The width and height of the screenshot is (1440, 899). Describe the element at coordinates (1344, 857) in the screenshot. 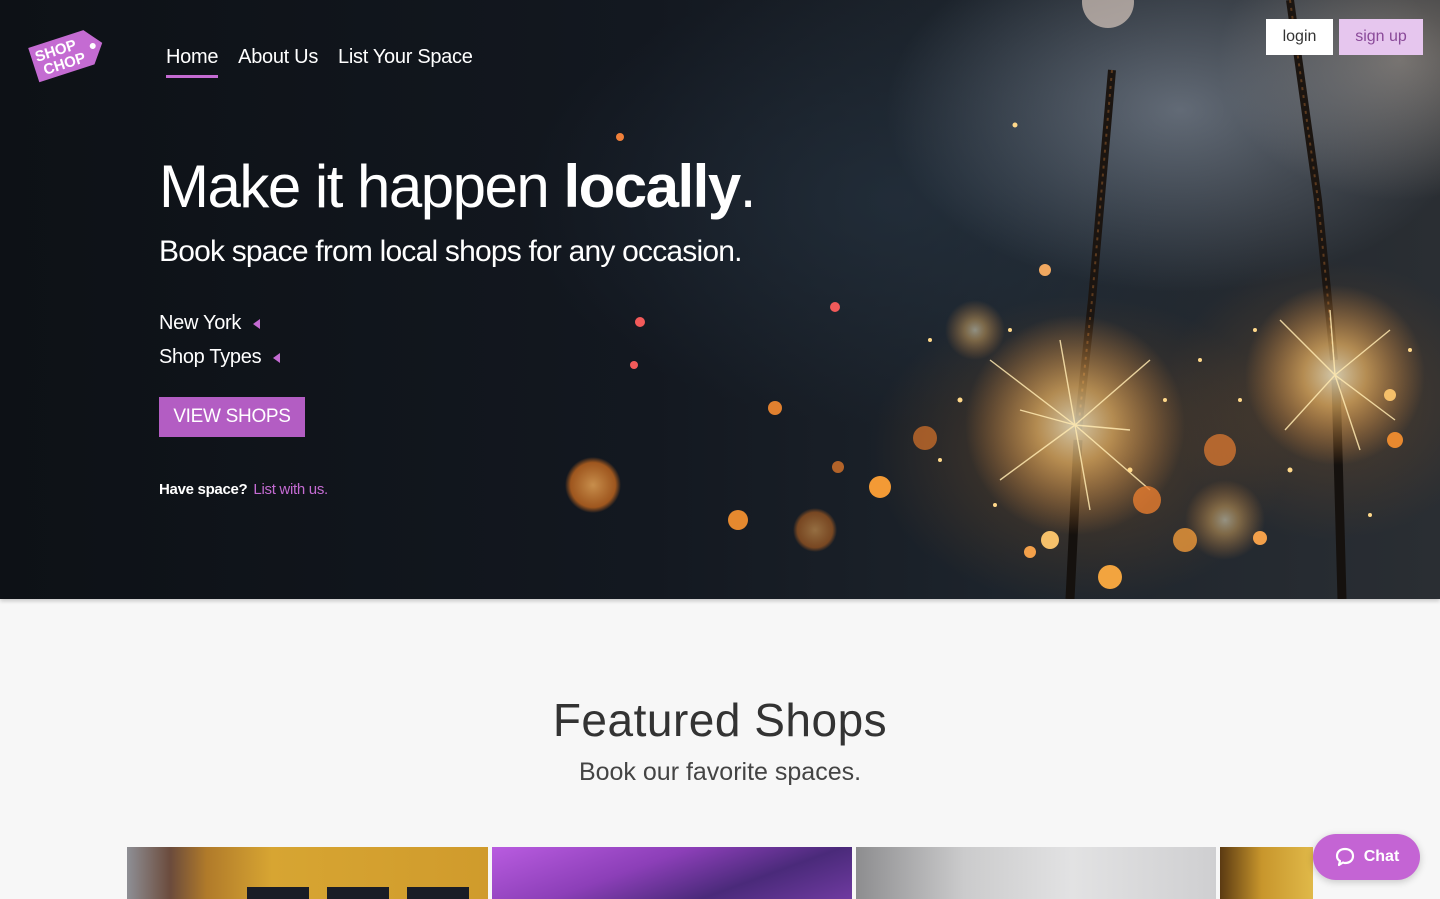

I see `chat-bubble-icon` at that location.